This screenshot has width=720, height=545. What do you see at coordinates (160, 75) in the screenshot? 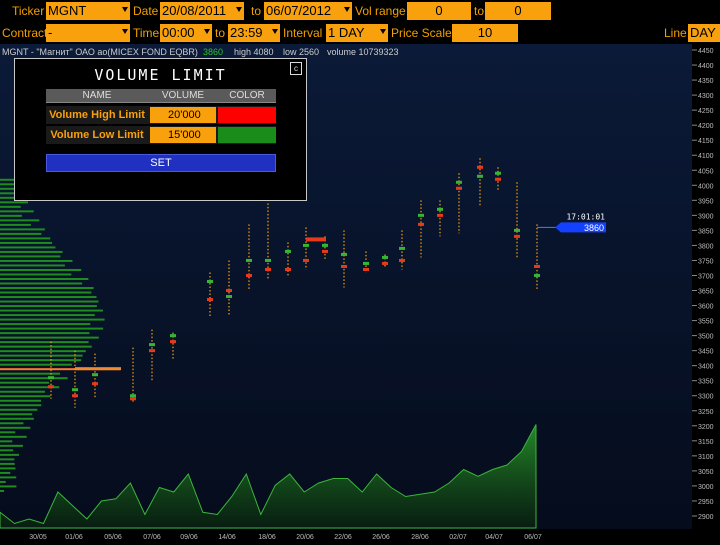
I see `dialog-title: VOLUME LIMIT` at bounding box center [160, 75].